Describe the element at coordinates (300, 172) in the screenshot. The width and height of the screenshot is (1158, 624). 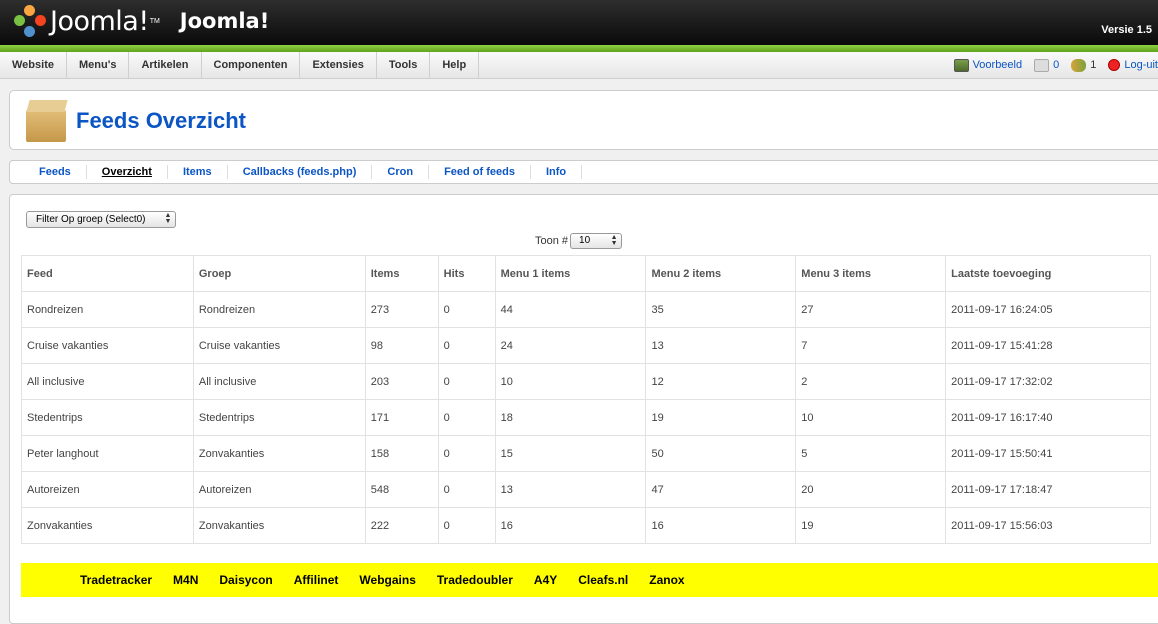
I see `tab-callbacks: Callbacks (feeds.php)` at that location.